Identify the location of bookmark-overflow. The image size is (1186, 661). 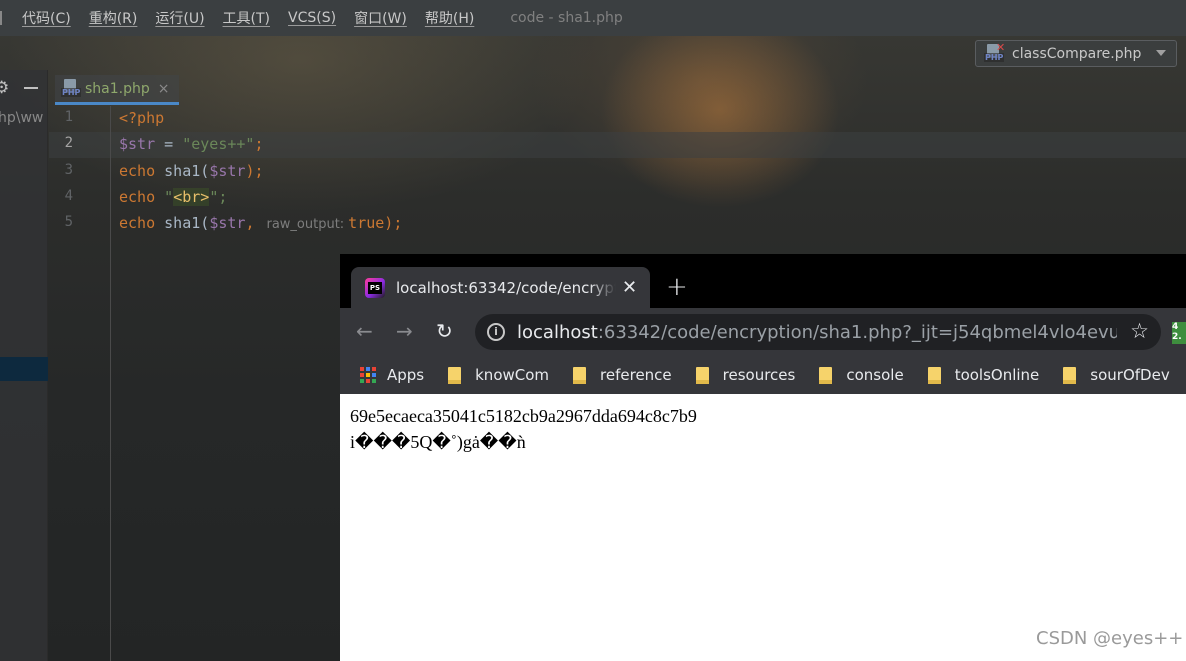
(1178, 375).